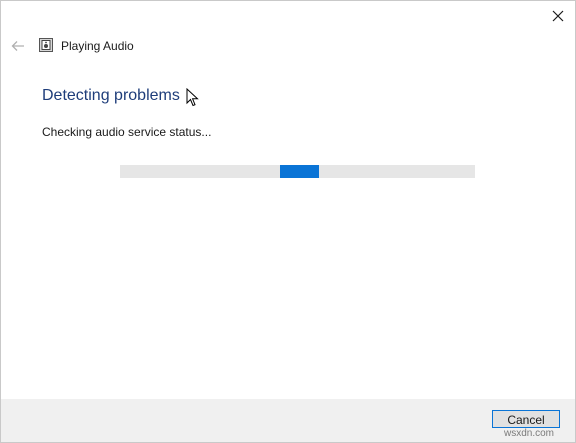 This screenshot has width=576, height=443. I want to click on back-button, so click(18, 46).